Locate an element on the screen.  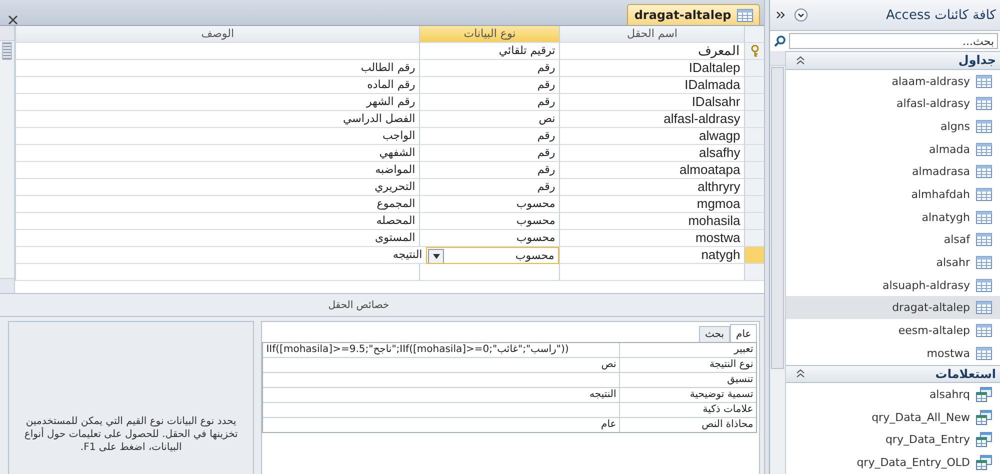
nav-item: alnatygh is located at coordinates (893, 217).